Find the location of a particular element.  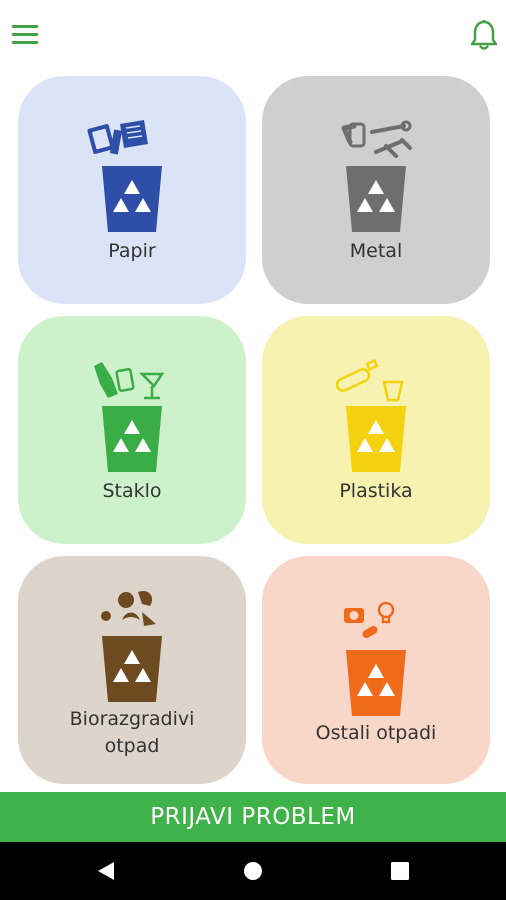

other-waste-bin-icon is located at coordinates (375, 658).